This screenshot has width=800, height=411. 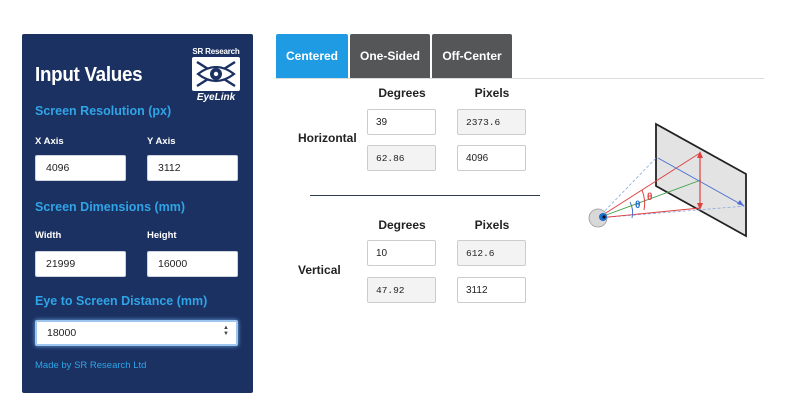 What do you see at coordinates (312, 56) in the screenshot?
I see `tab-centered: Centered` at bounding box center [312, 56].